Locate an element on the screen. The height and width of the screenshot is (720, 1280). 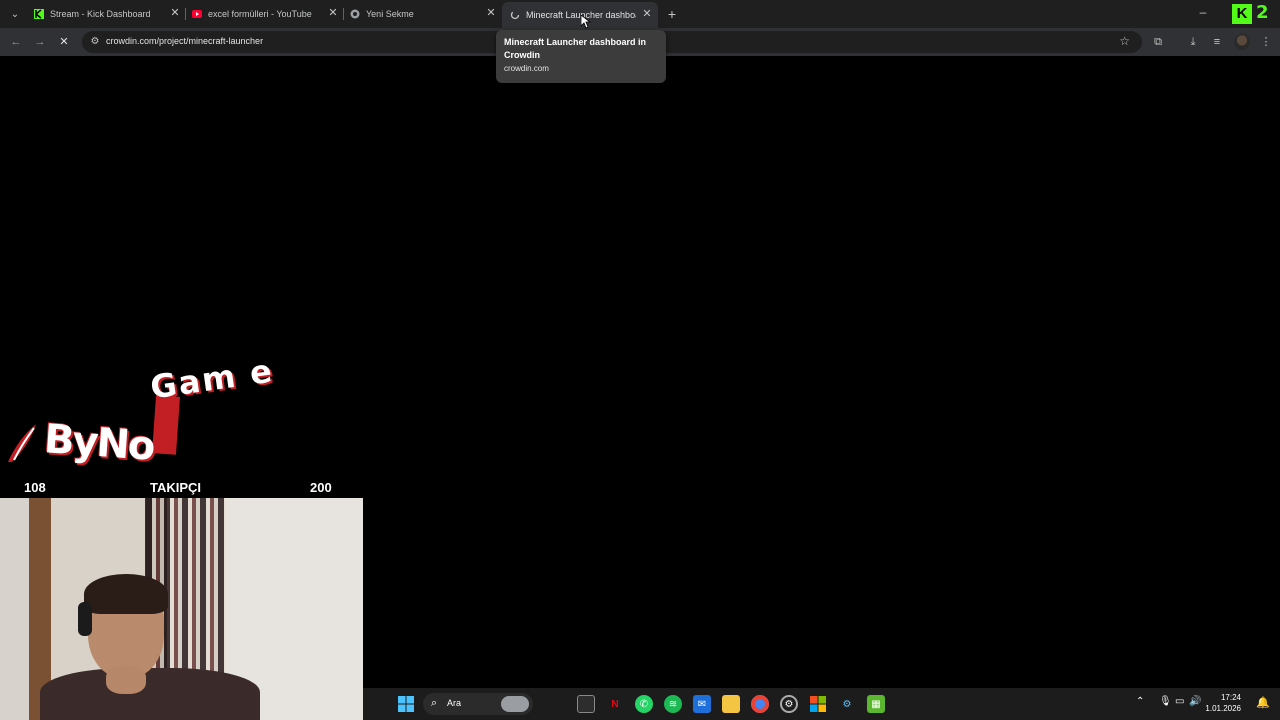
tooltip-domain: crowdin.com is located at coordinates (526, 68).